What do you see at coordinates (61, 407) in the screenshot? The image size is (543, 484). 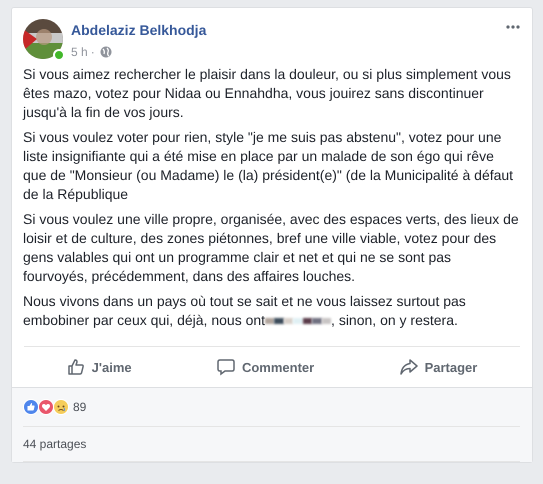 I see `sad-reaction-icon` at bounding box center [61, 407].